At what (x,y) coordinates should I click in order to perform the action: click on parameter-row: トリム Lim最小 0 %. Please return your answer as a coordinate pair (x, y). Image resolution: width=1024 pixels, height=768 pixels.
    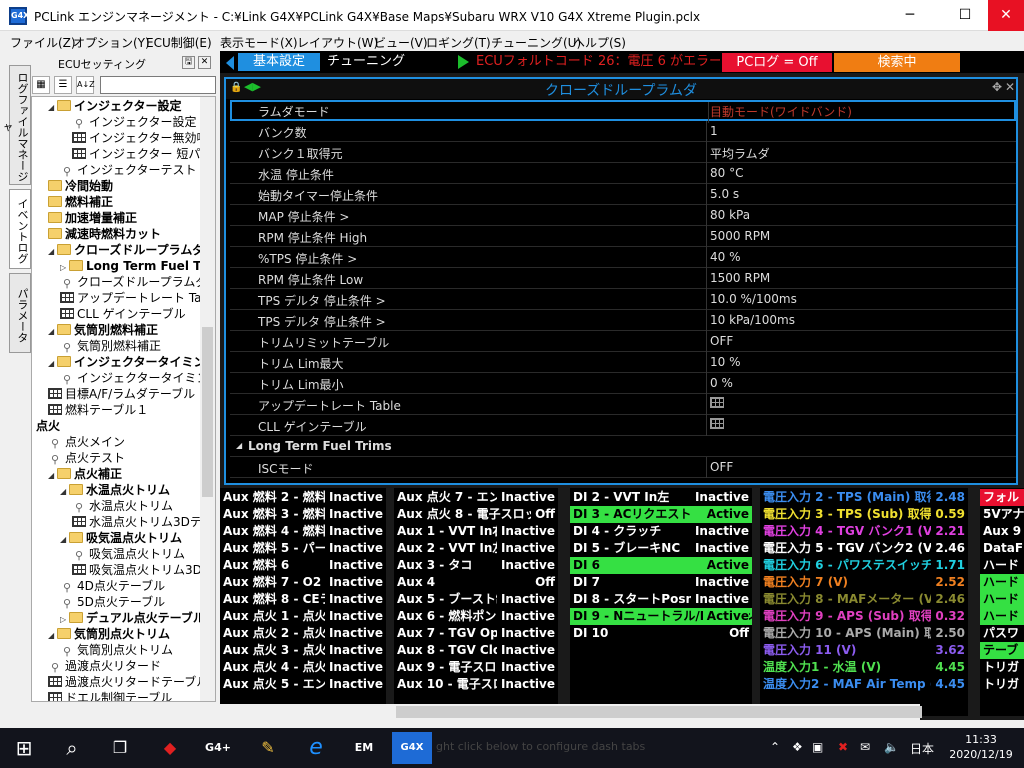
    Looking at the image, I should click on (623, 383).